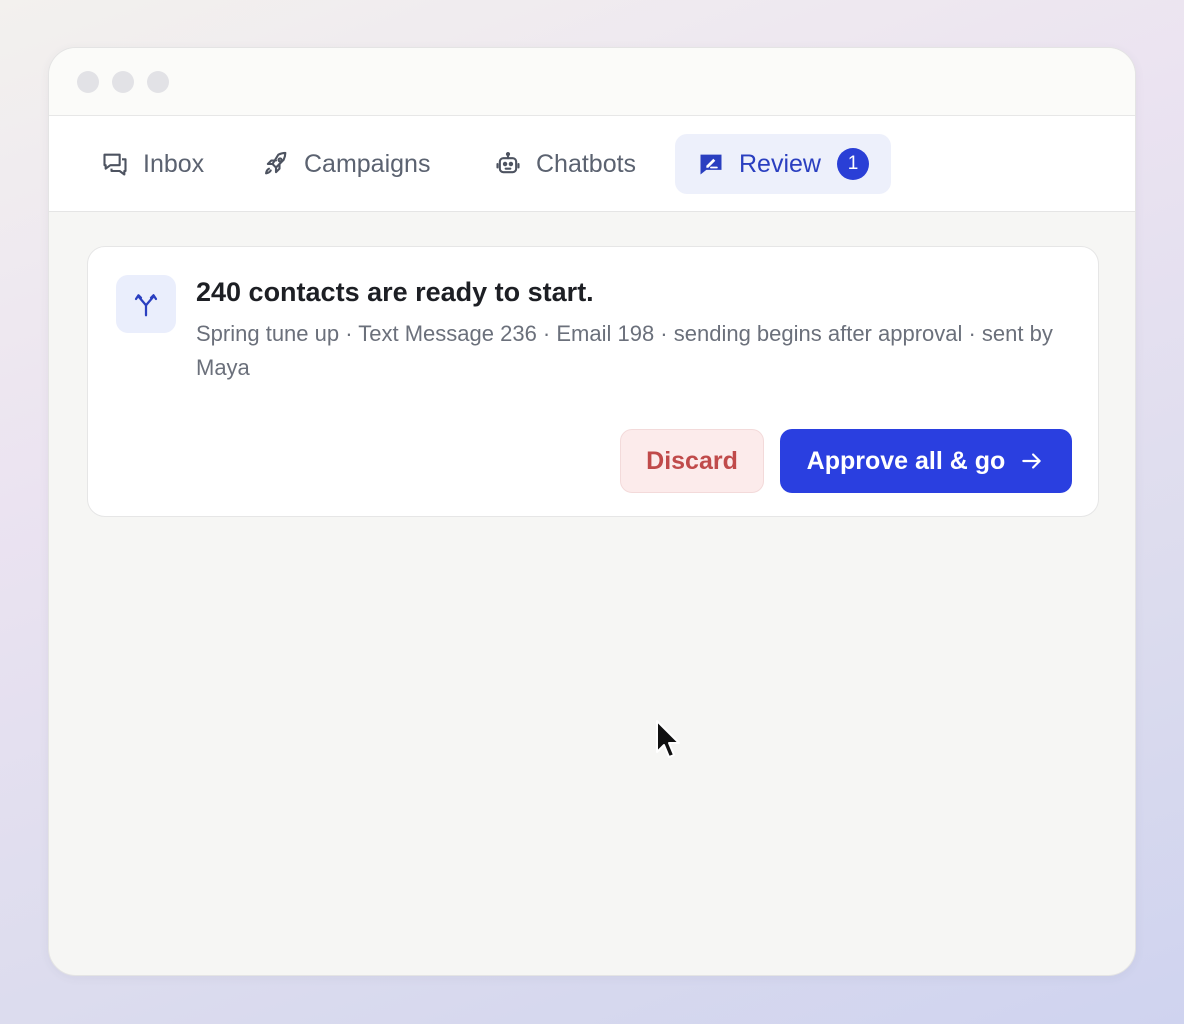  Describe the element at coordinates (123, 81) in the screenshot. I see `window-minimize-button` at that location.